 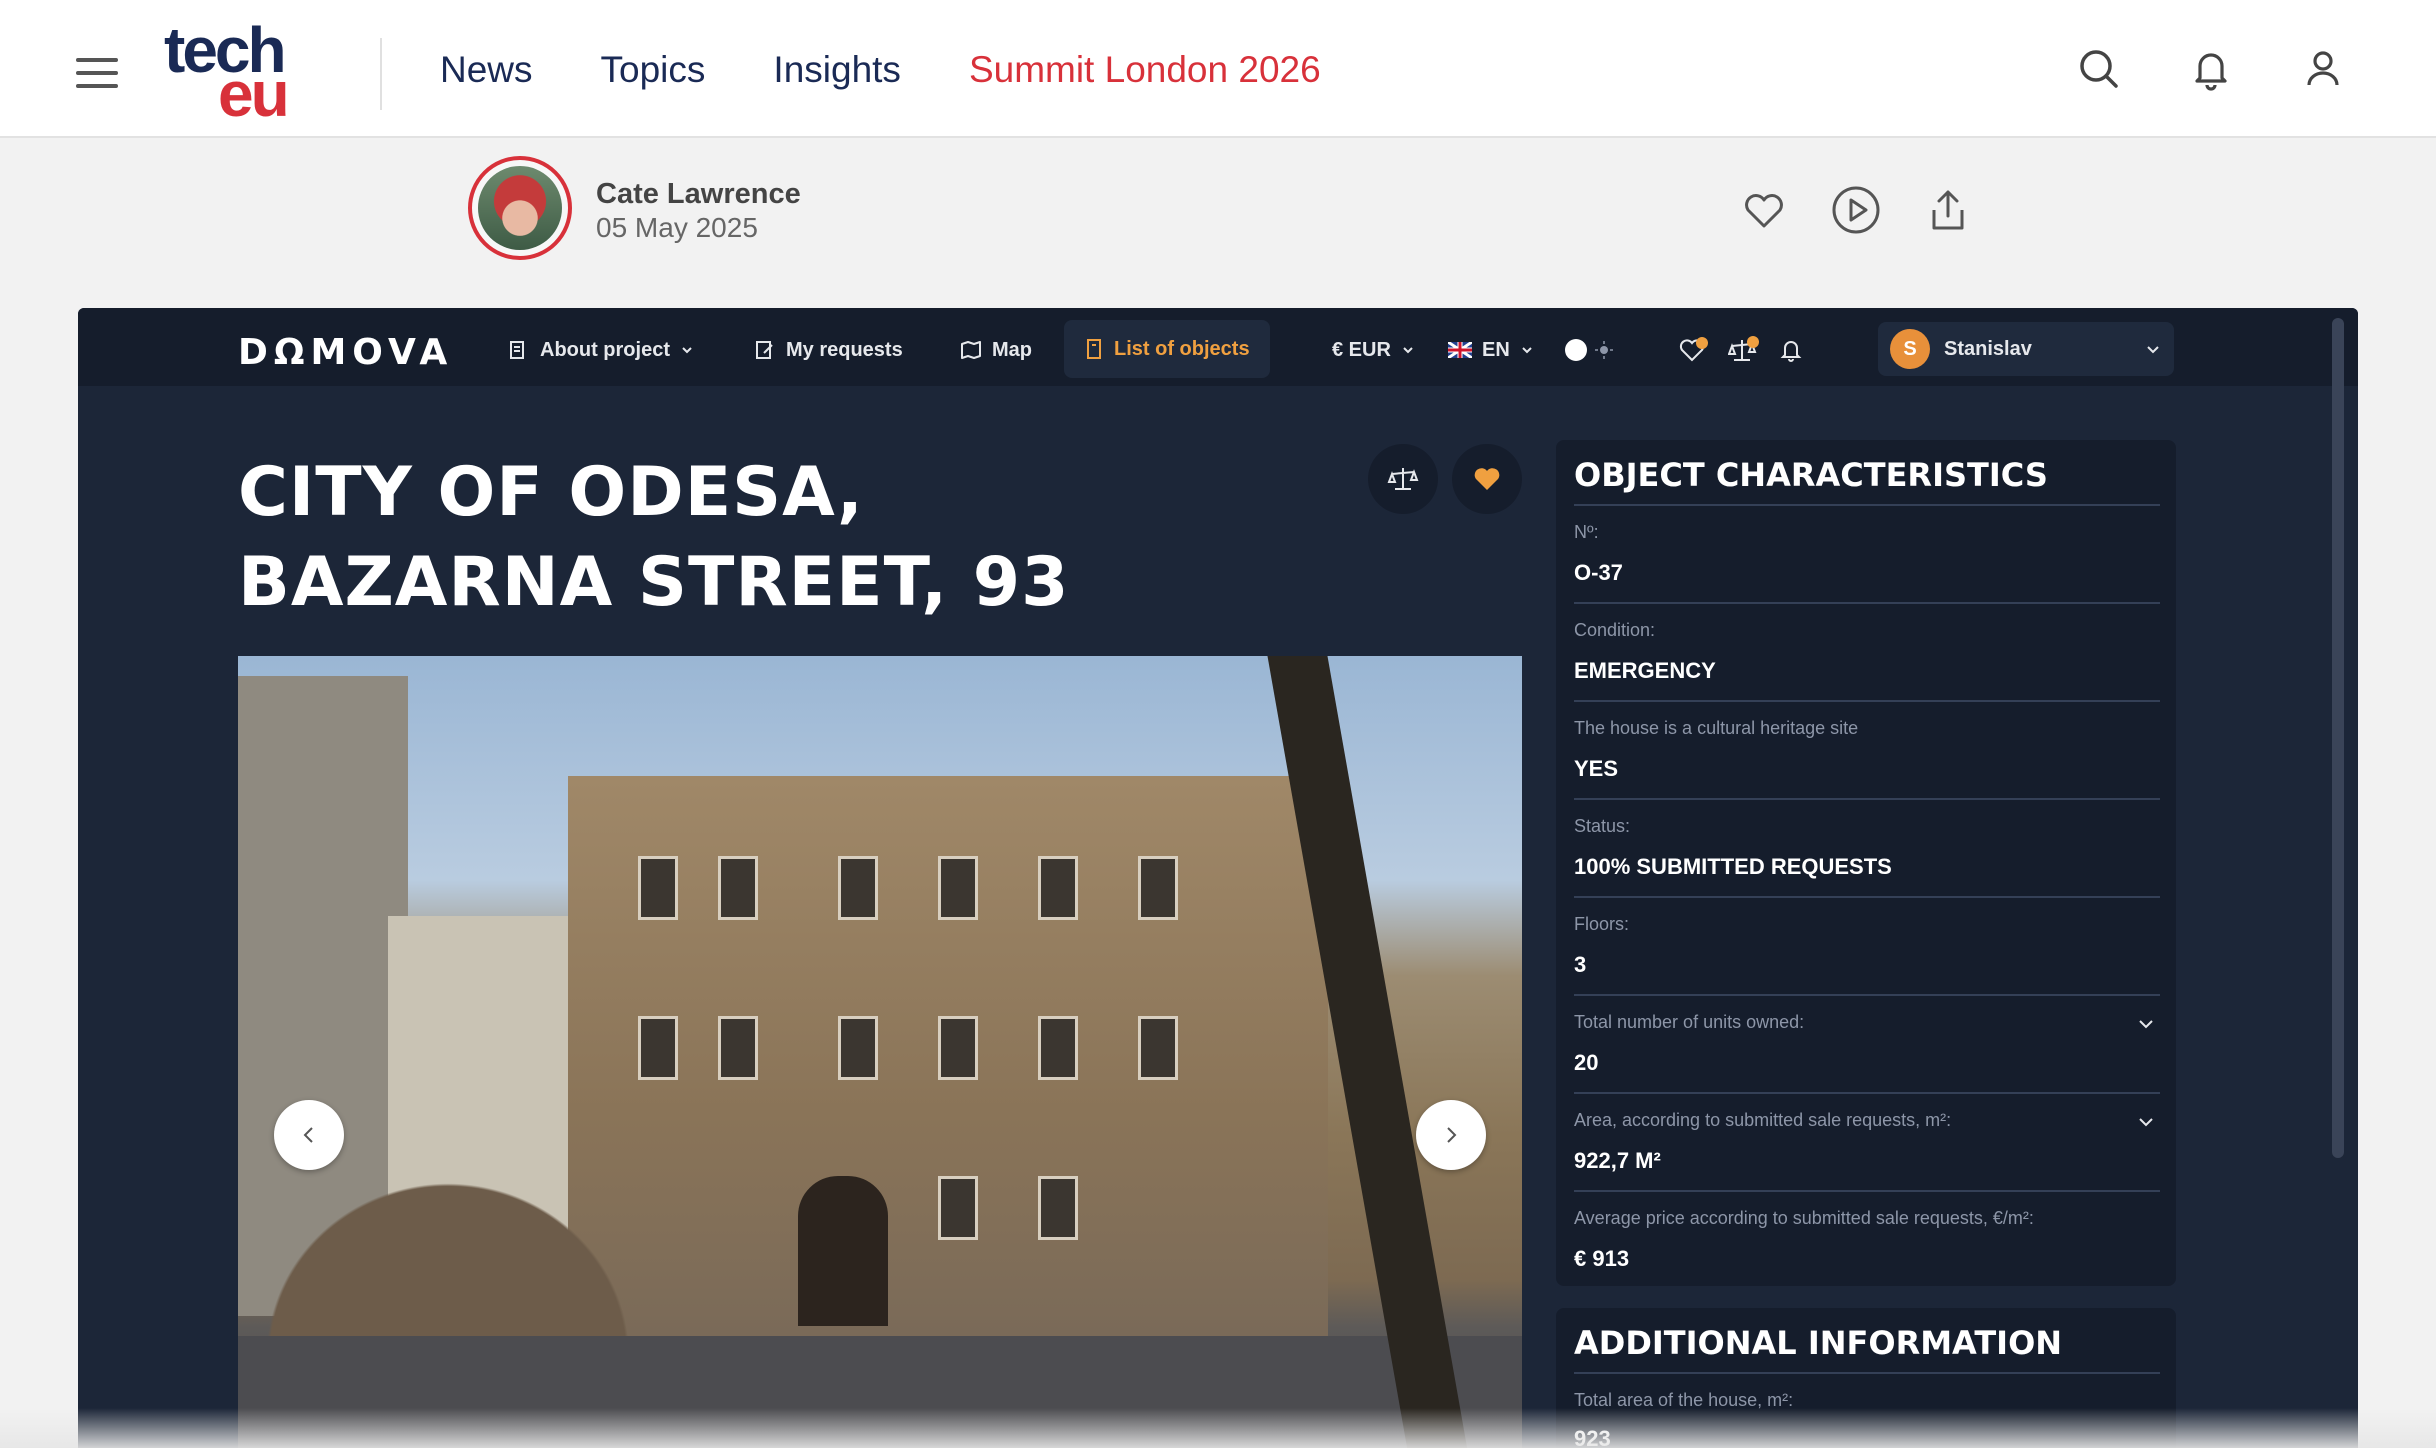 I want to click on article-date: 05 May 2025, so click(x=677, y=227).